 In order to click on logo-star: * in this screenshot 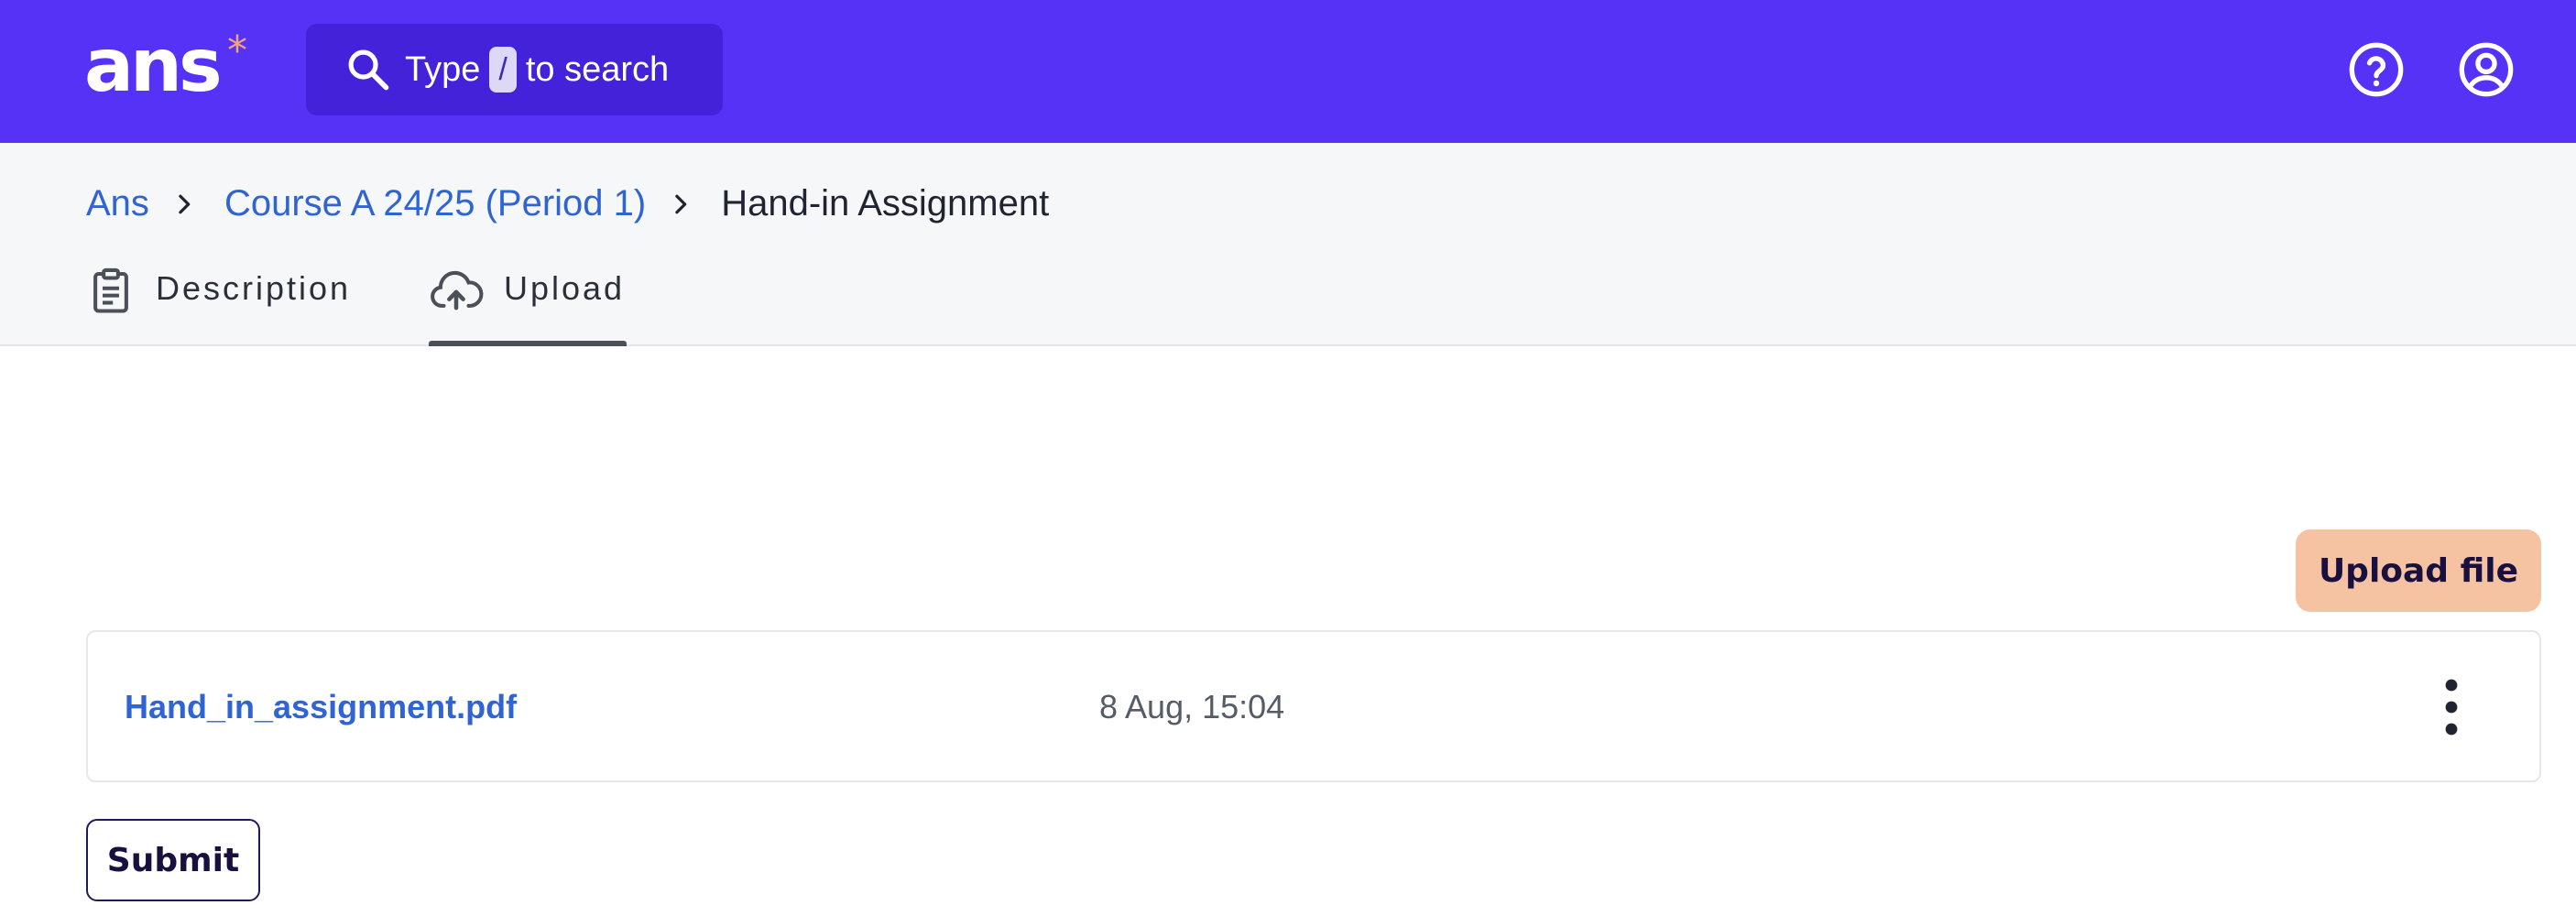, I will do `click(237, 51)`.